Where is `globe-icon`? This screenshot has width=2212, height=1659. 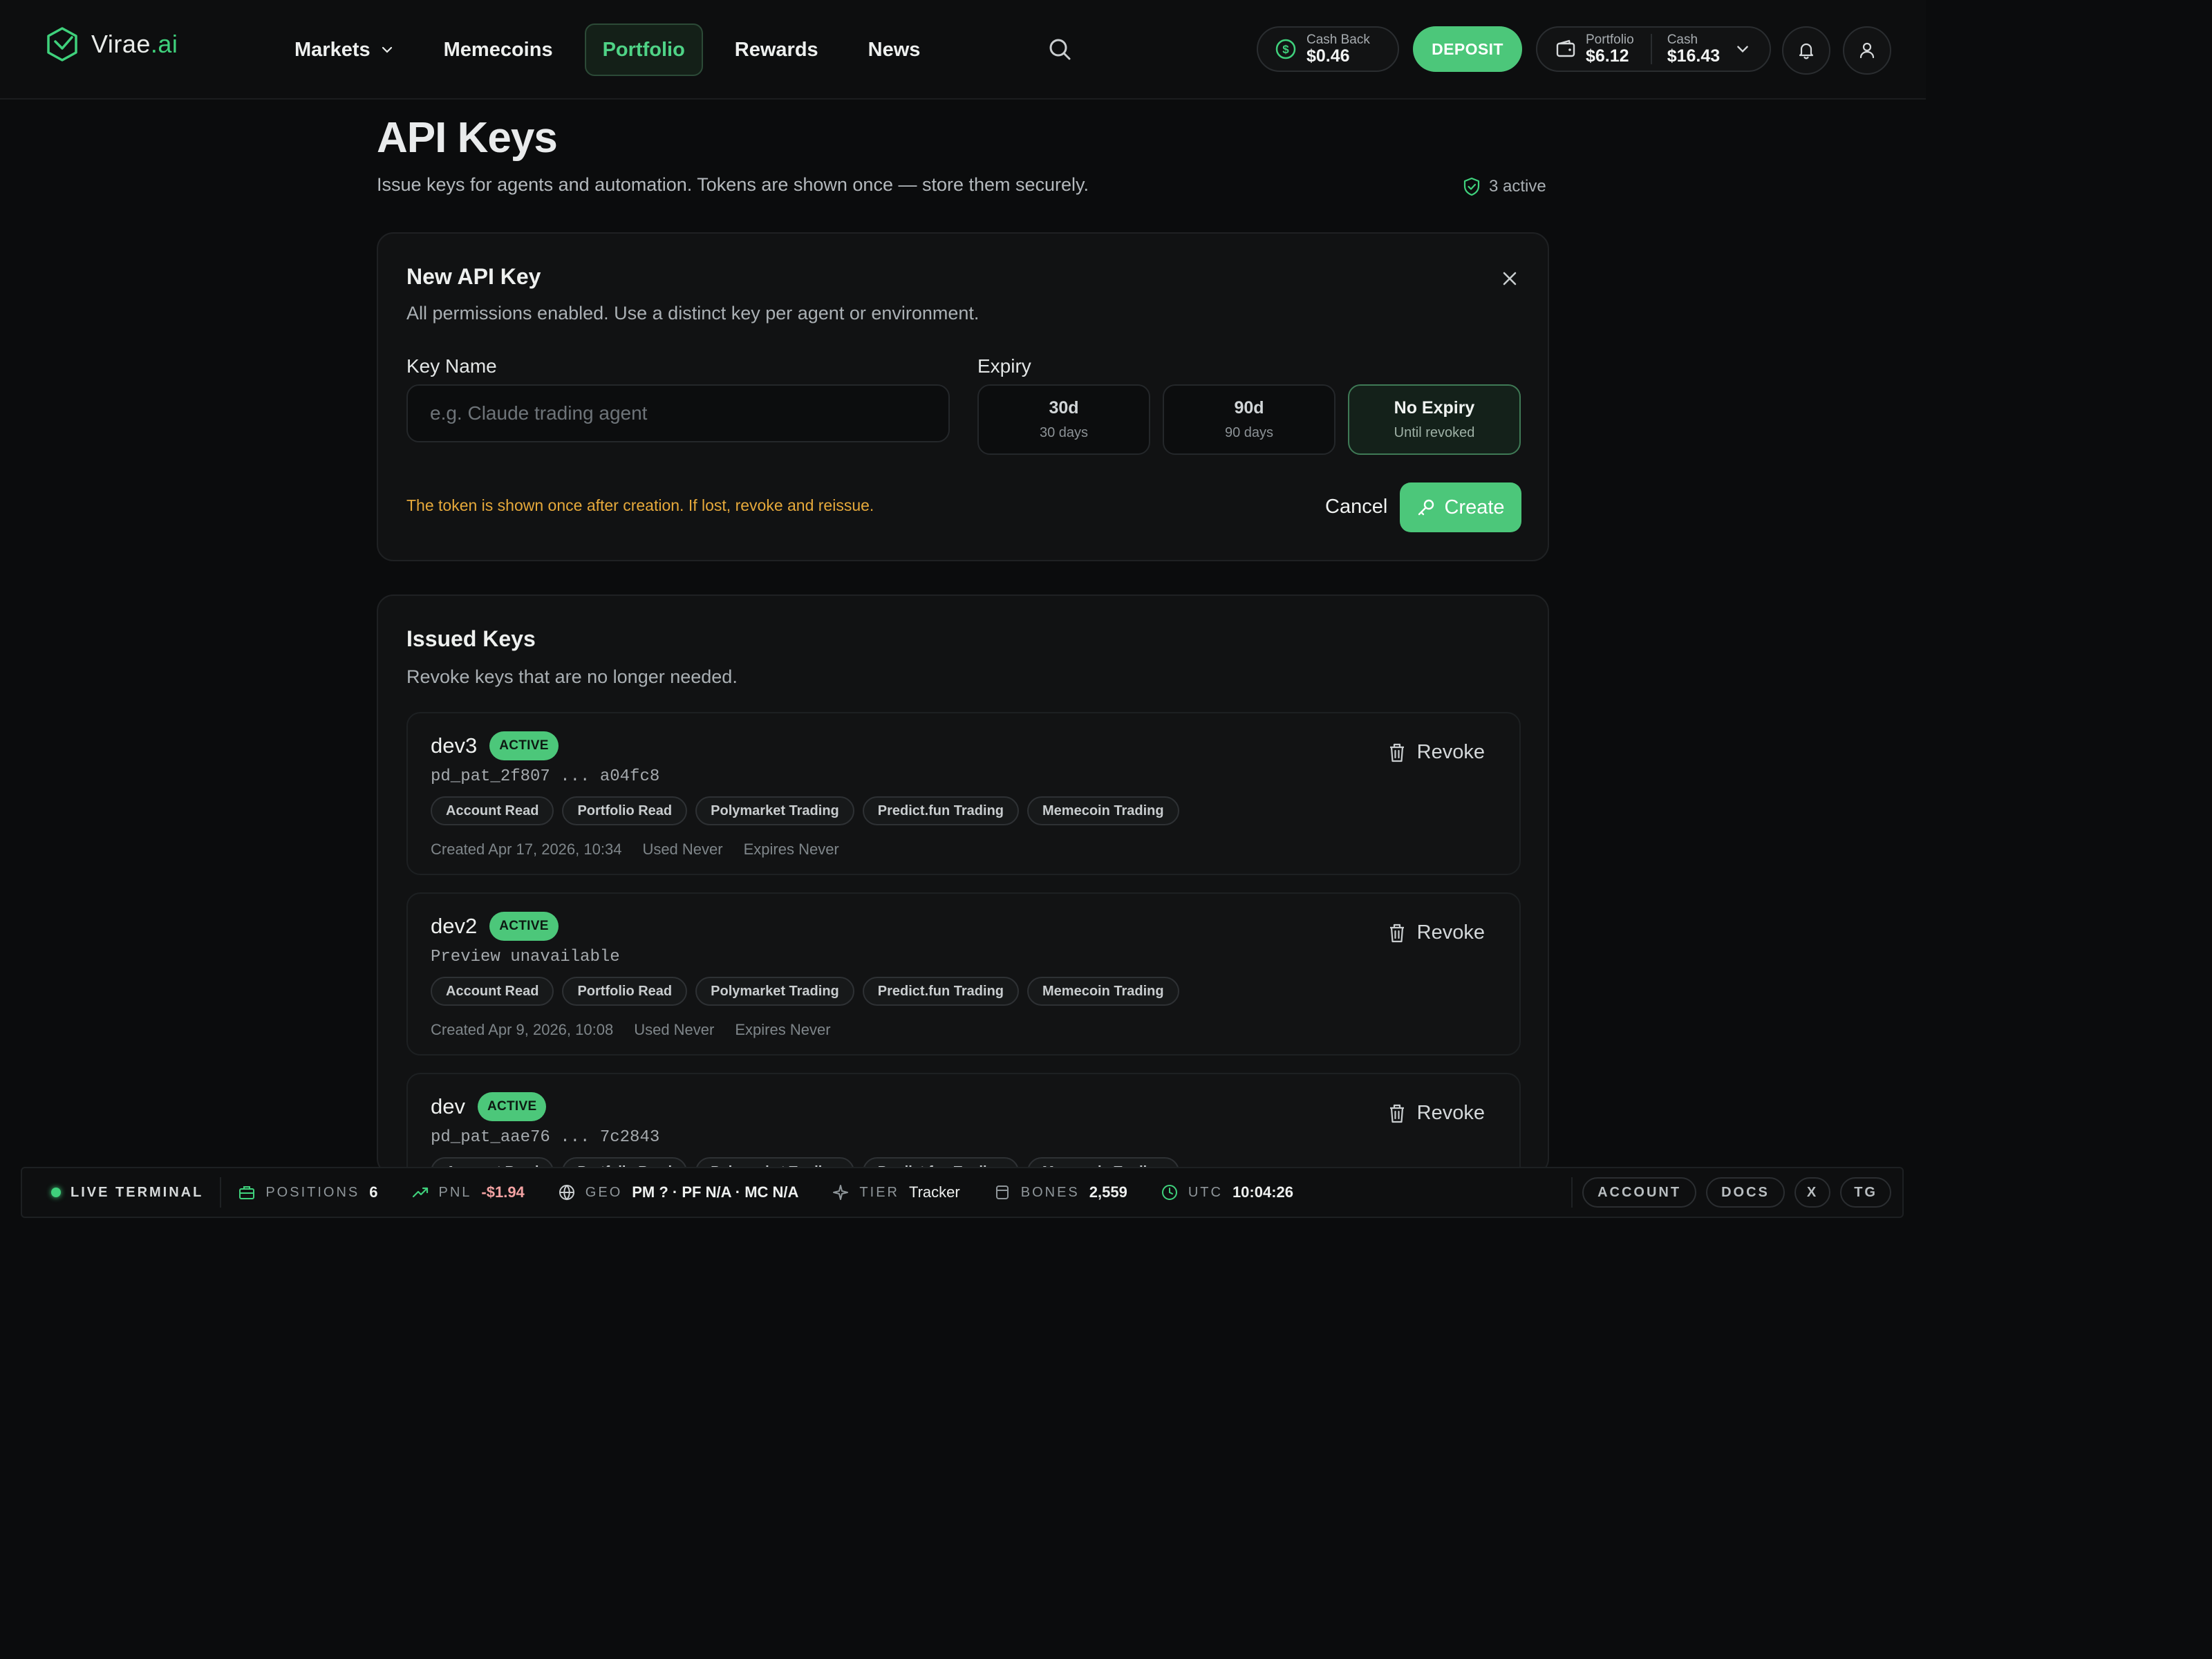
globe-icon is located at coordinates (566, 1193).